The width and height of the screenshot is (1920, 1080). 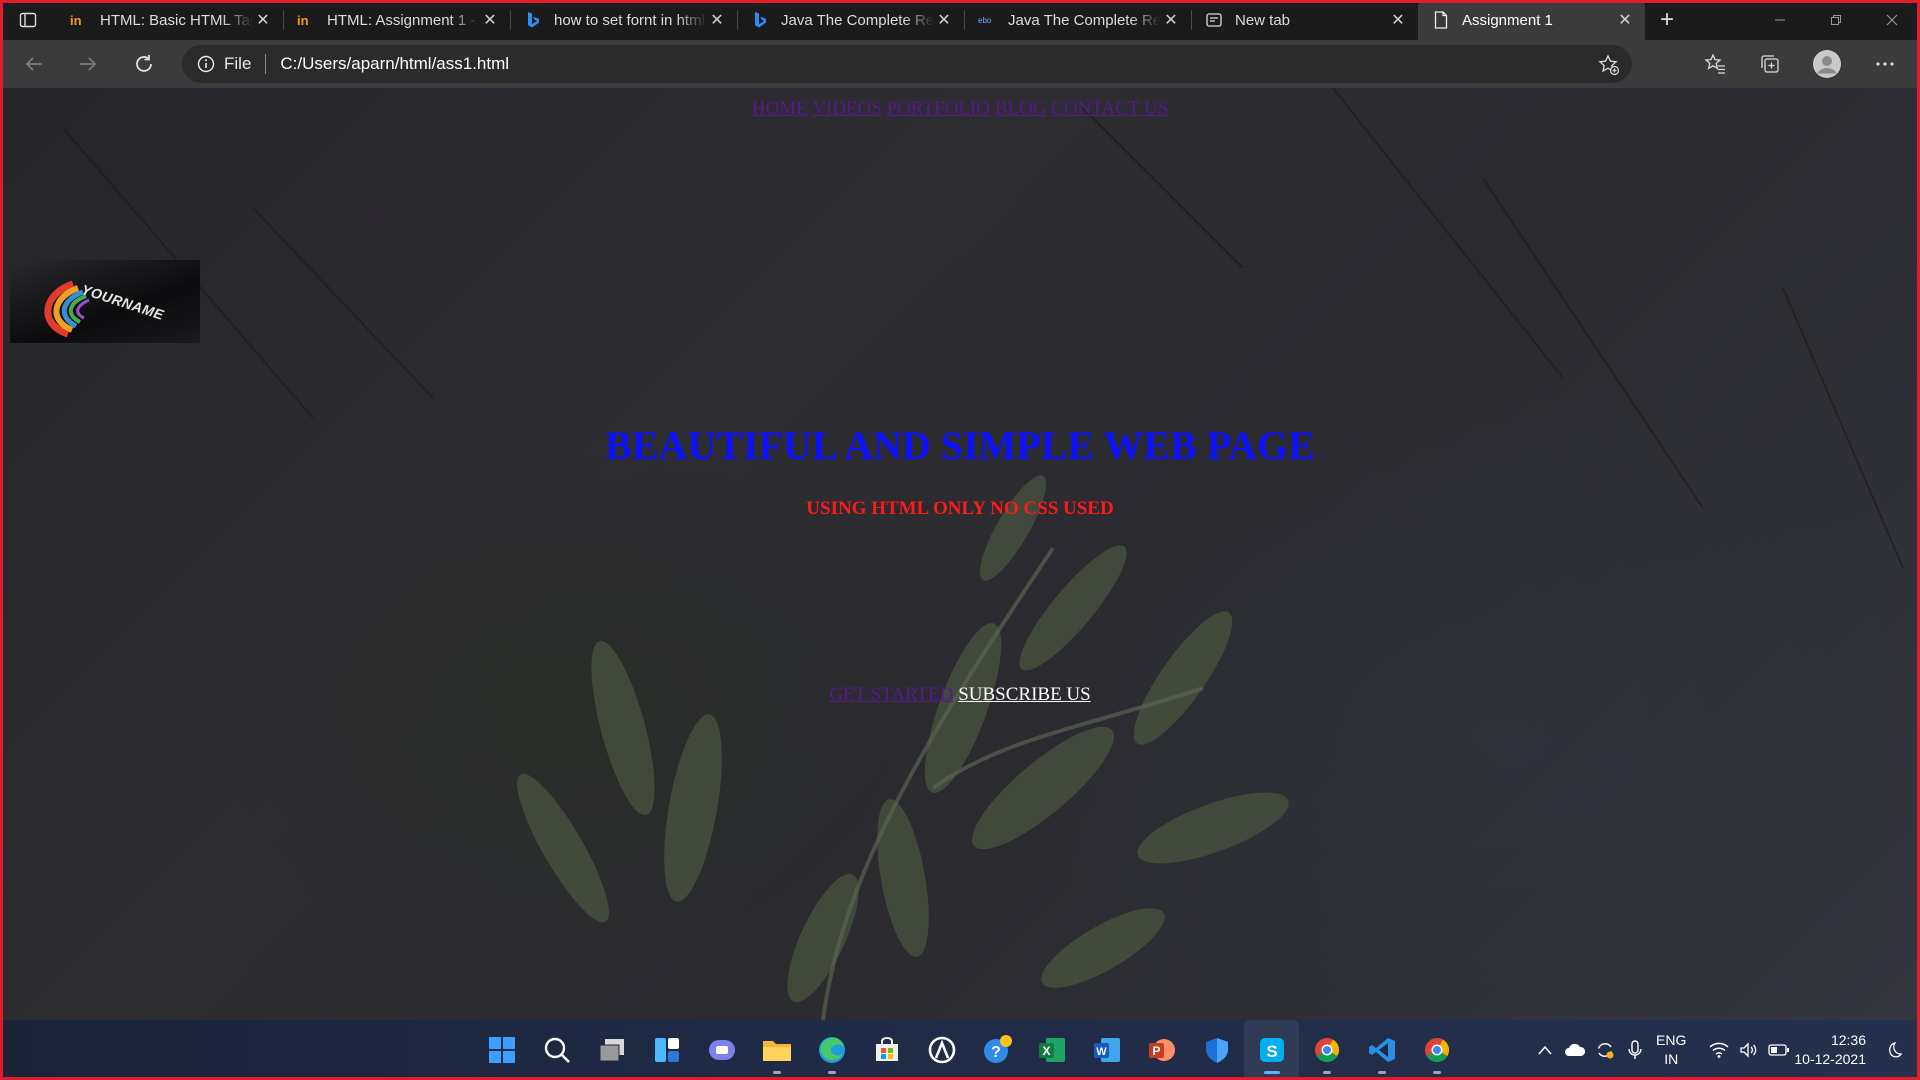 I want to click on svg-text: in, so click(x=303, y=20).